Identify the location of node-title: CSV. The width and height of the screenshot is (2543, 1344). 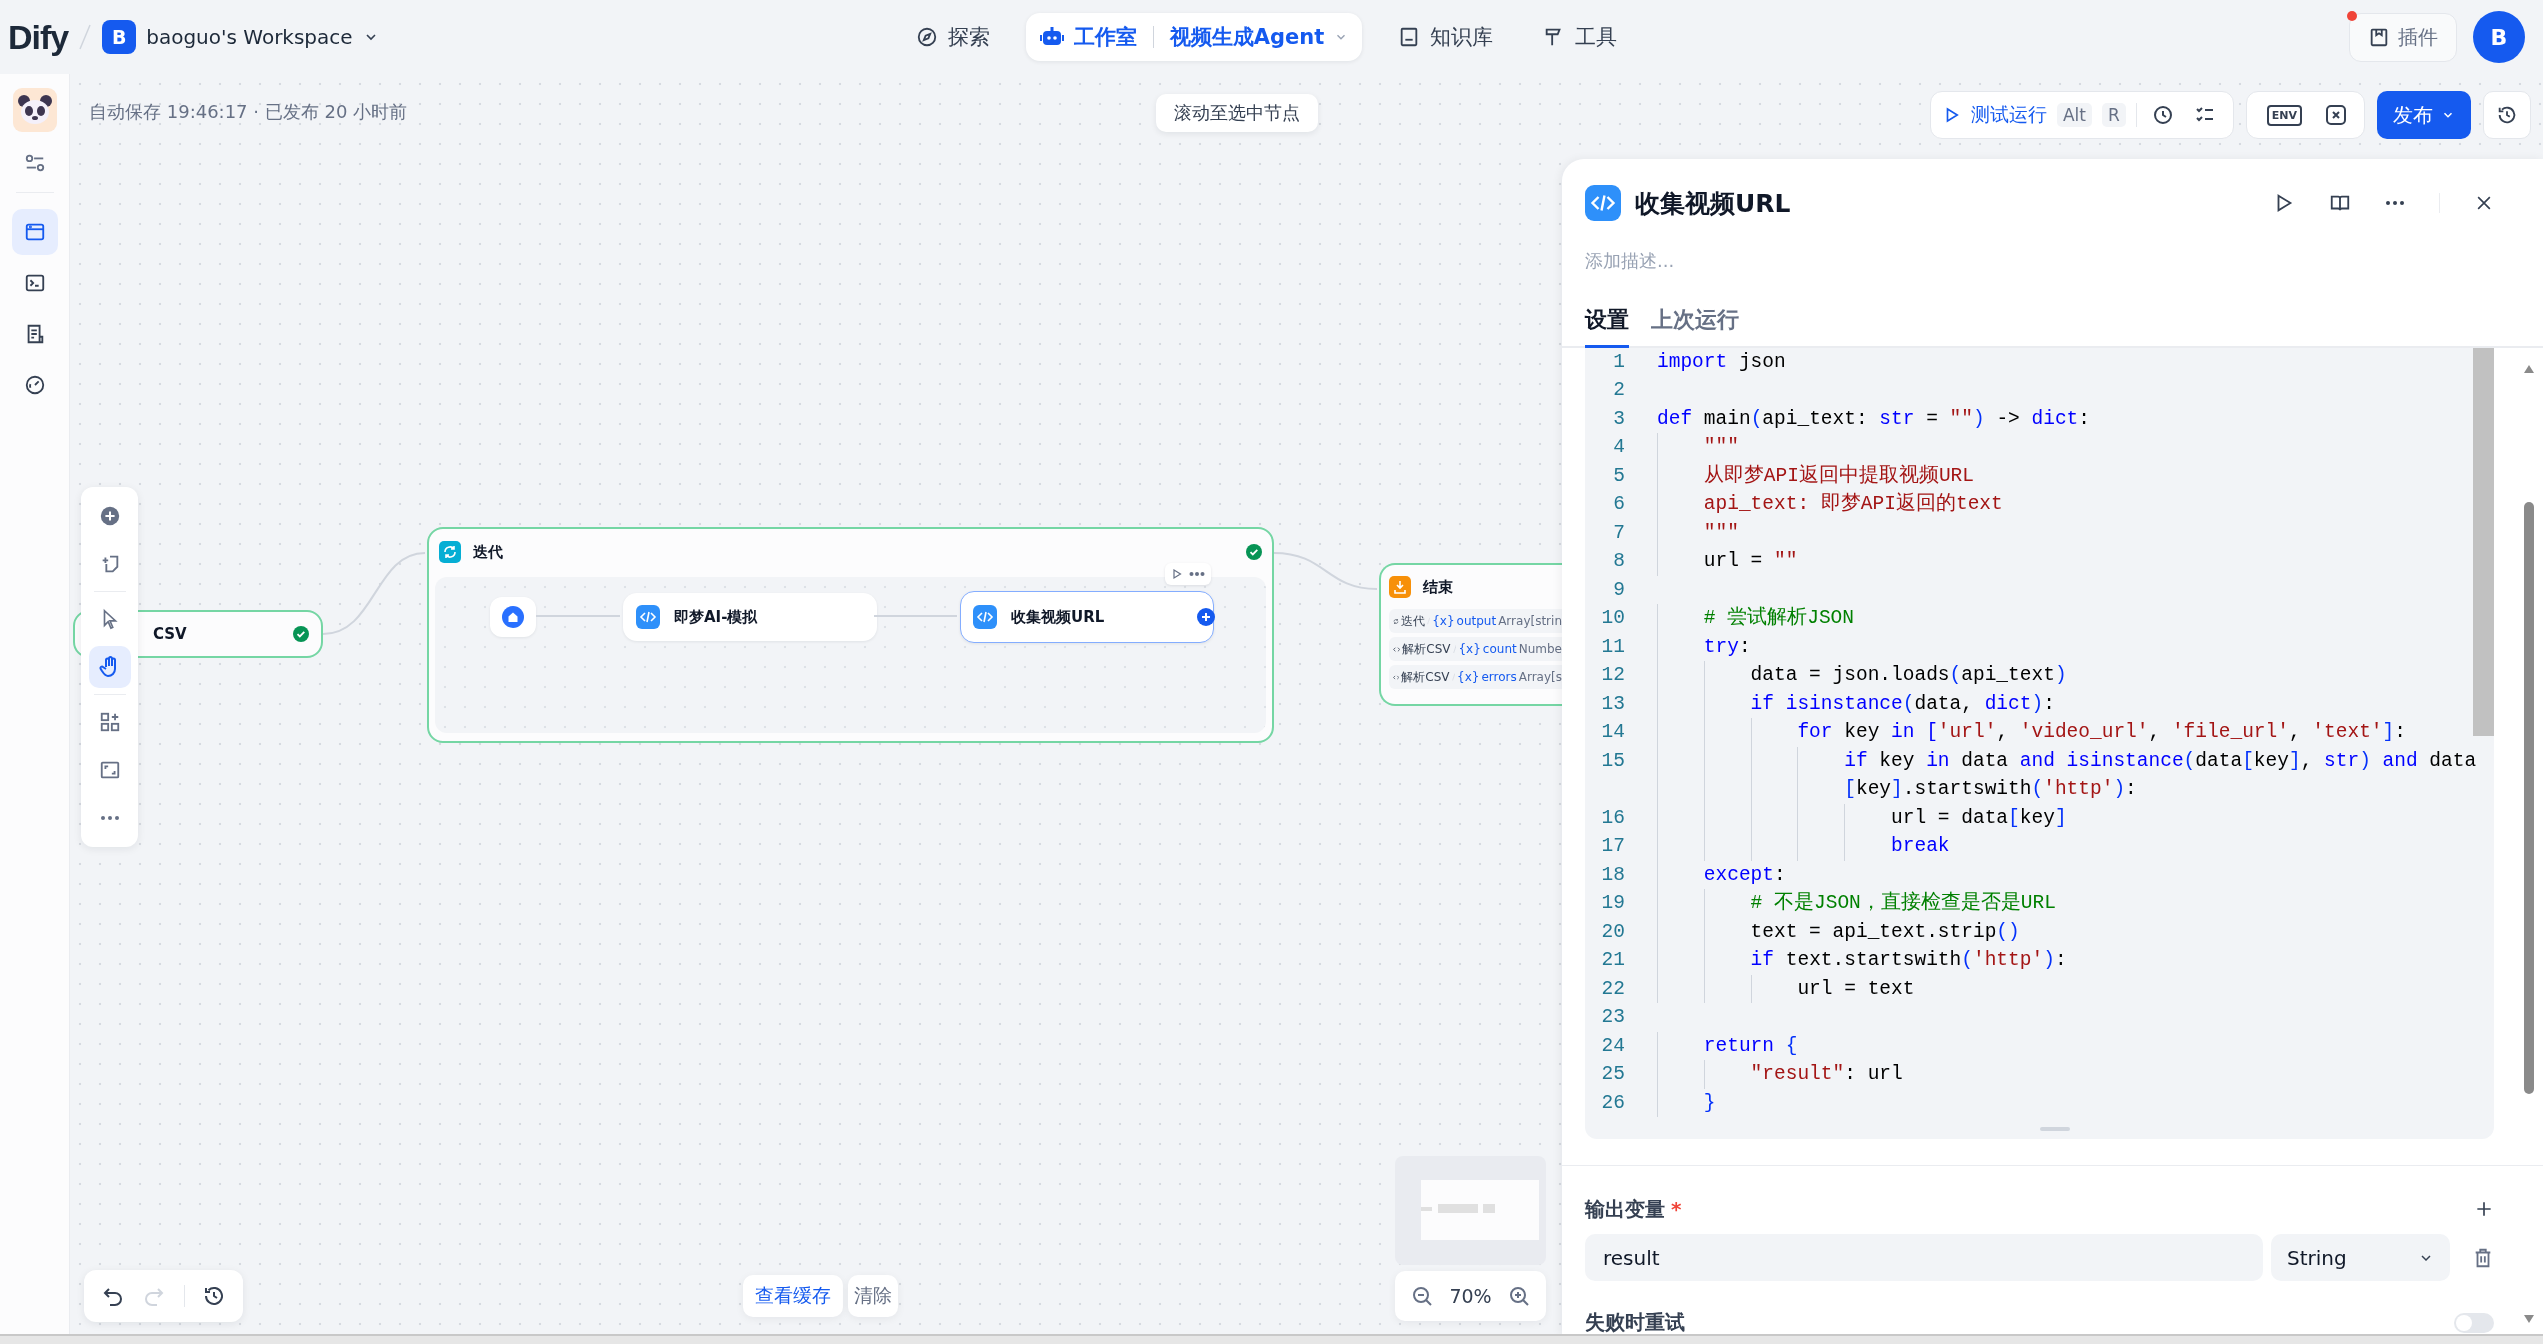
(170, 634).